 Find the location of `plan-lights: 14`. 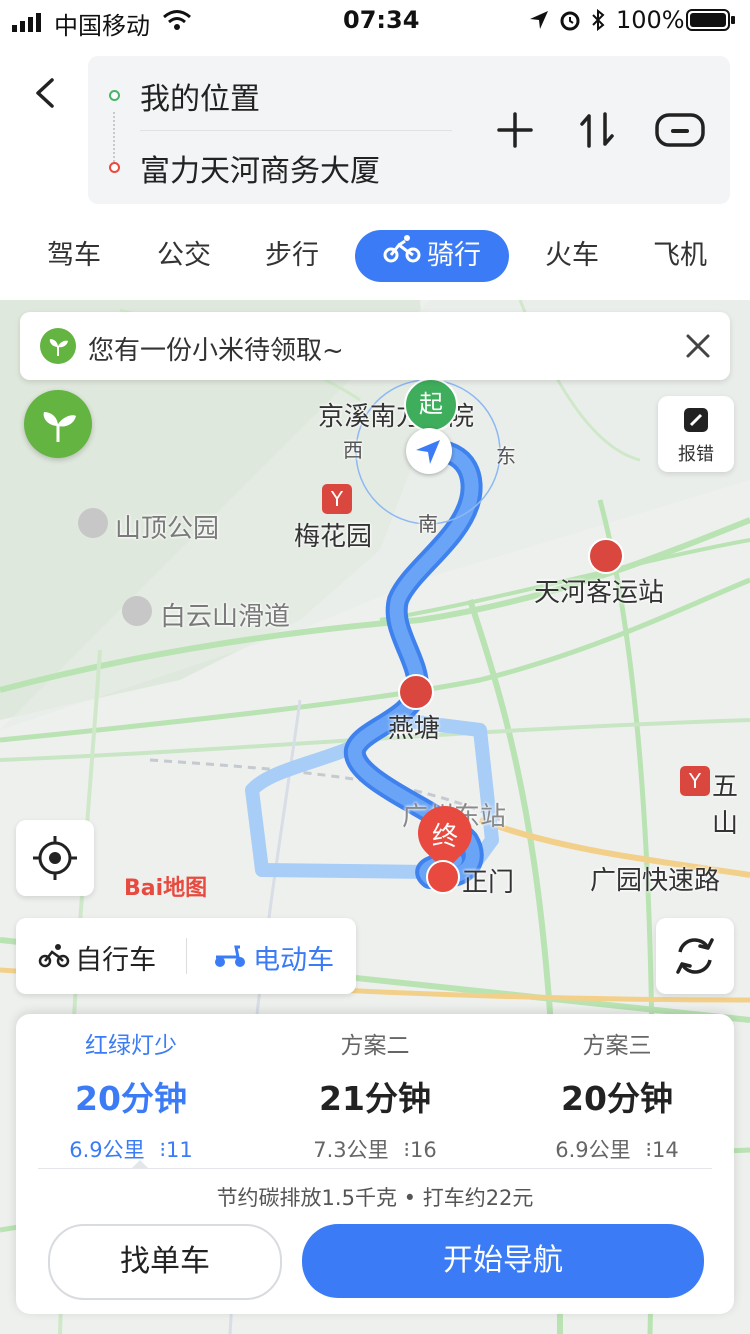

plan-lights: 14 is located at coordinates (665, 1150).